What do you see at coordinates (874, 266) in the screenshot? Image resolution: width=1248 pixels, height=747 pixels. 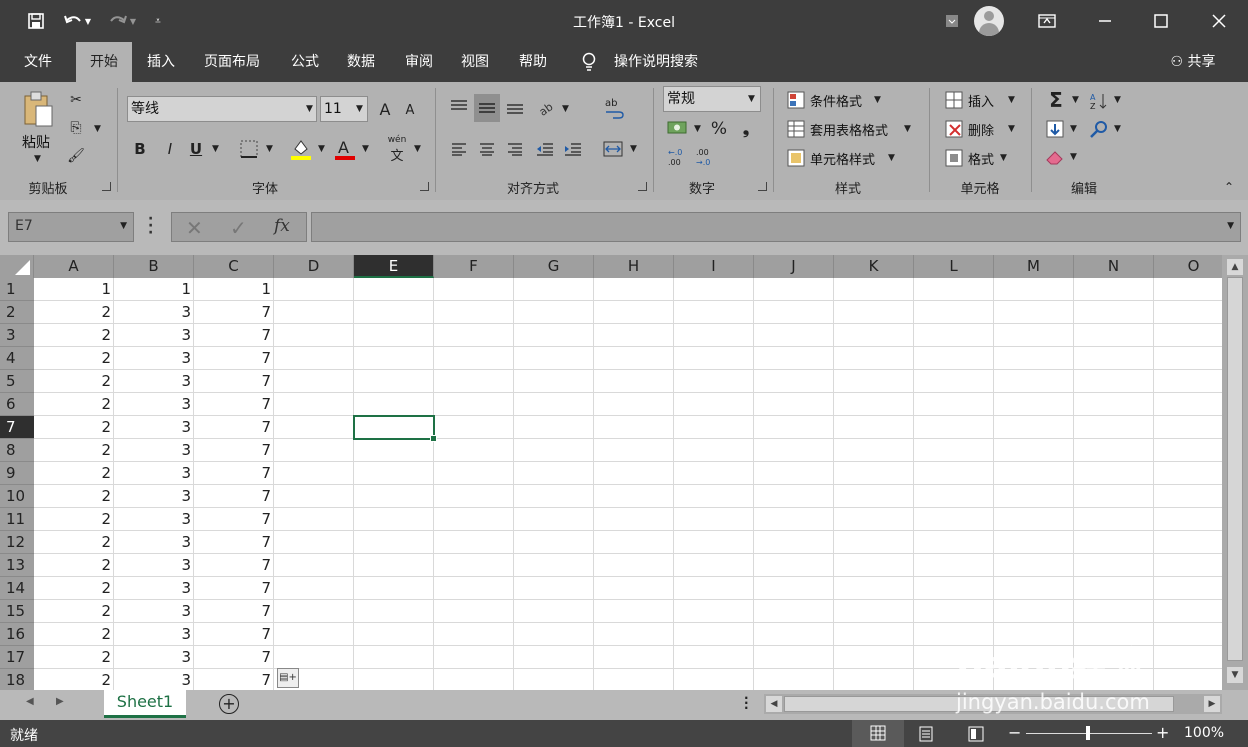 I see `column-header-k: K` at bounding box center [874, 266].